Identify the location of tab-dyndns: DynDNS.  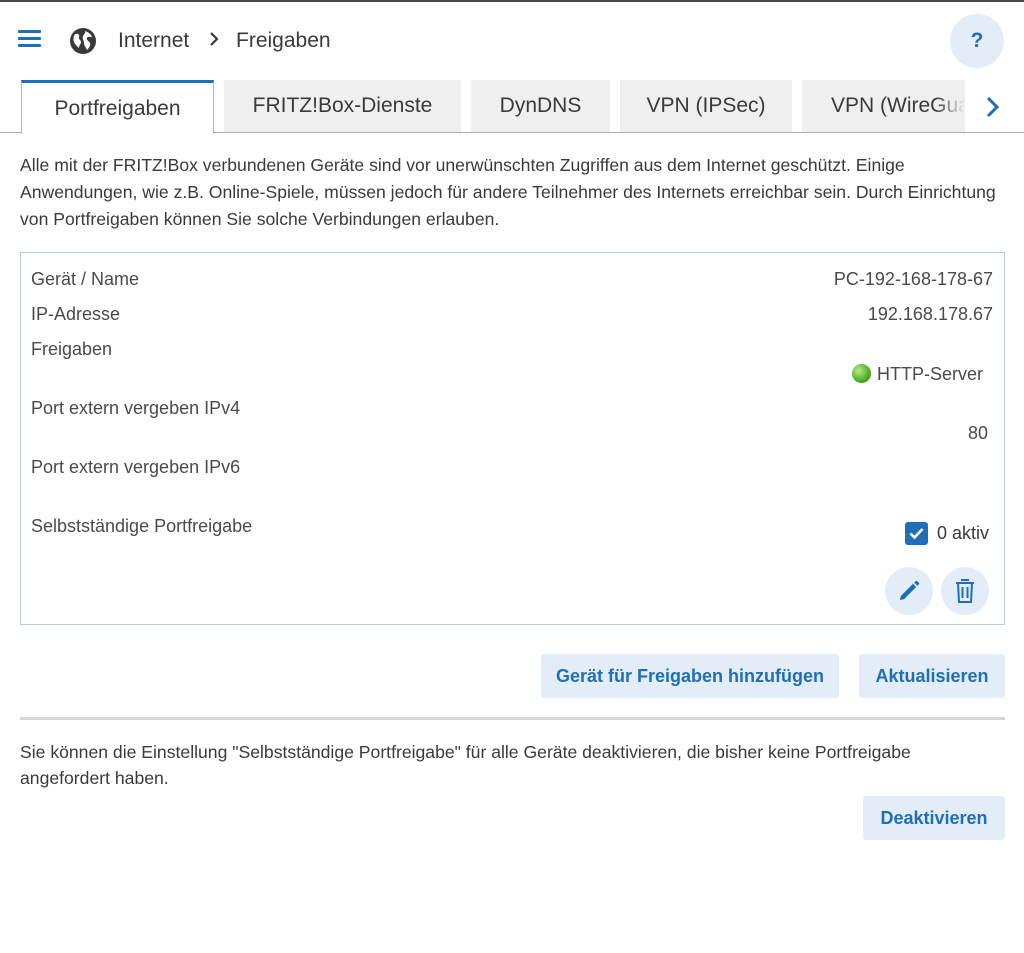
(540, 106).